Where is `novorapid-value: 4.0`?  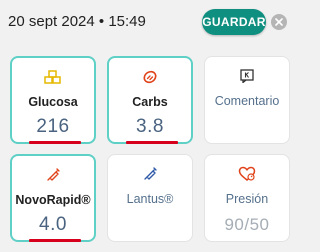 novorapid-value: 4.0 is located at coordinates (53, 224).